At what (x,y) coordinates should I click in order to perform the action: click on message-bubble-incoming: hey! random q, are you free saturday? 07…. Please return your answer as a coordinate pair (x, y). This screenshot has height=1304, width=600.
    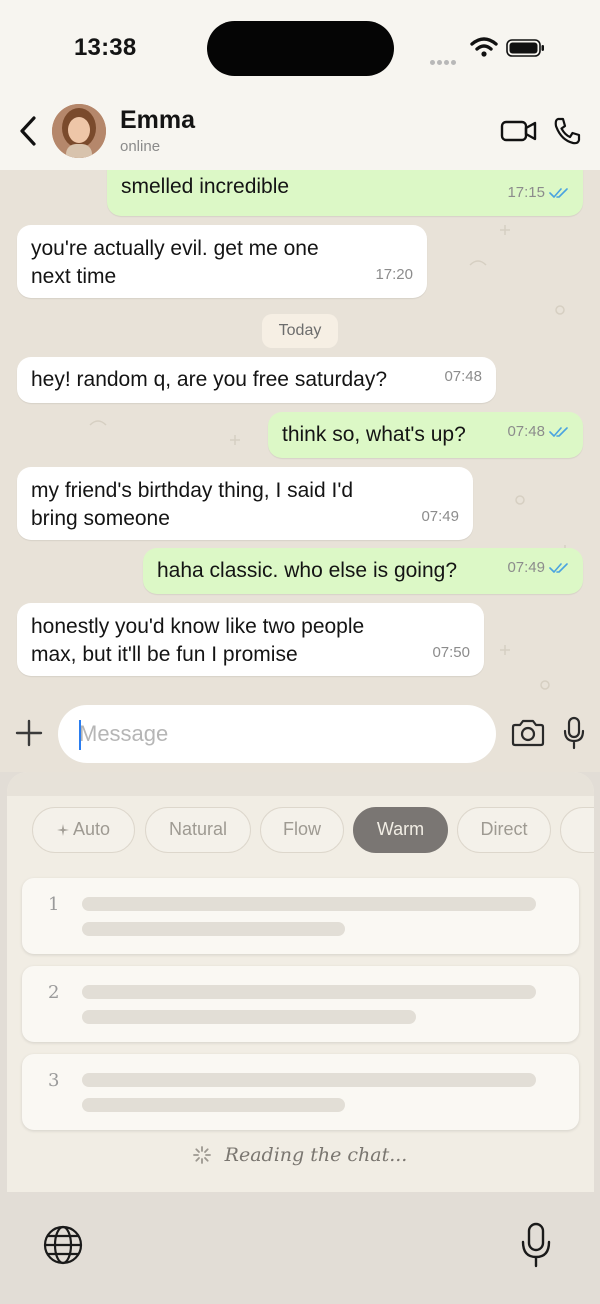
    Looking at the image, I should click on (256, 380).